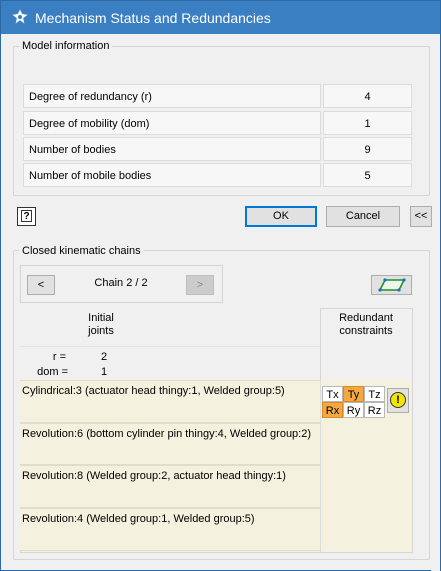 This screenshot has height=571, width=441. I want to click on info-row-mobile-bodies: Number of mobile bodies 5, so click(218, 175).